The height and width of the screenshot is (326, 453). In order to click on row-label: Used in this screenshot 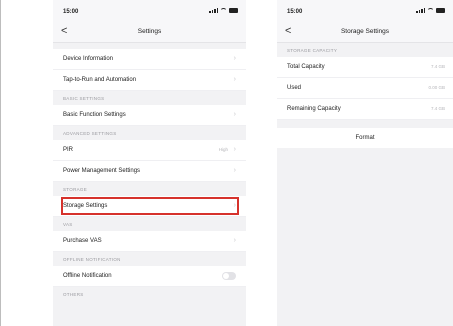, I will do `click(294, 88)`.